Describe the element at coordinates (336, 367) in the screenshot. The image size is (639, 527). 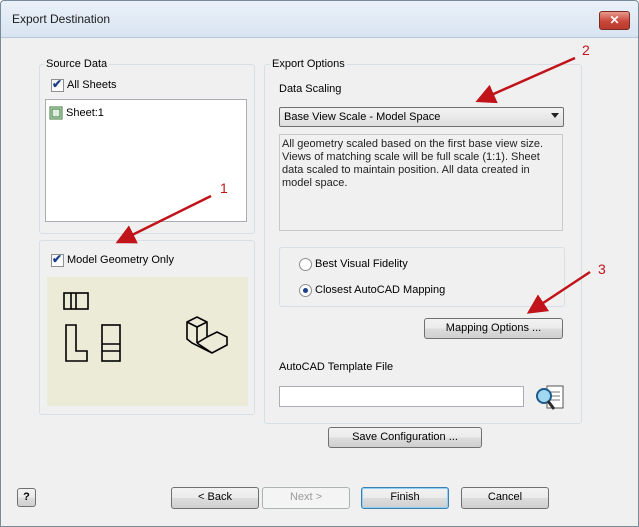
I see `template-file-label: AutoCAD Template File` at that location.